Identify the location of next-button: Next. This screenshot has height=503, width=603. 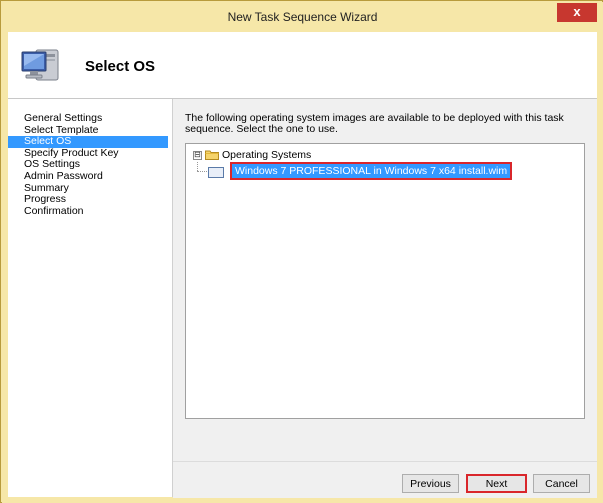
(496, 483).